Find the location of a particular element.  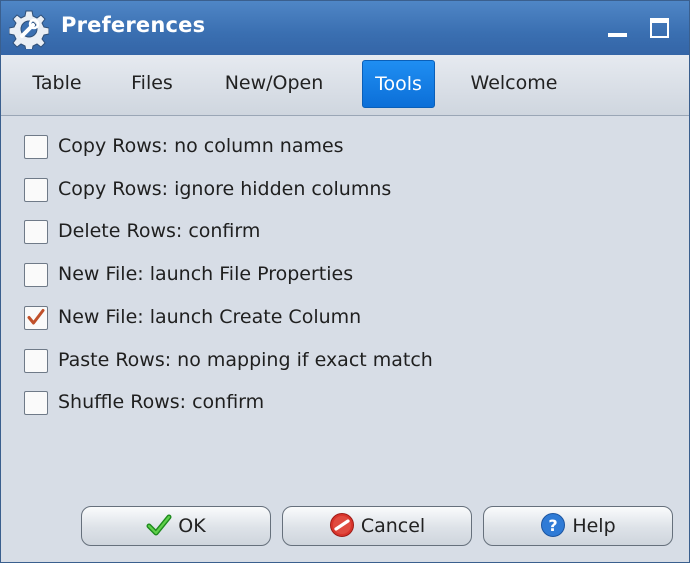

window-title: Preferences is located at coordinates (133, 25).